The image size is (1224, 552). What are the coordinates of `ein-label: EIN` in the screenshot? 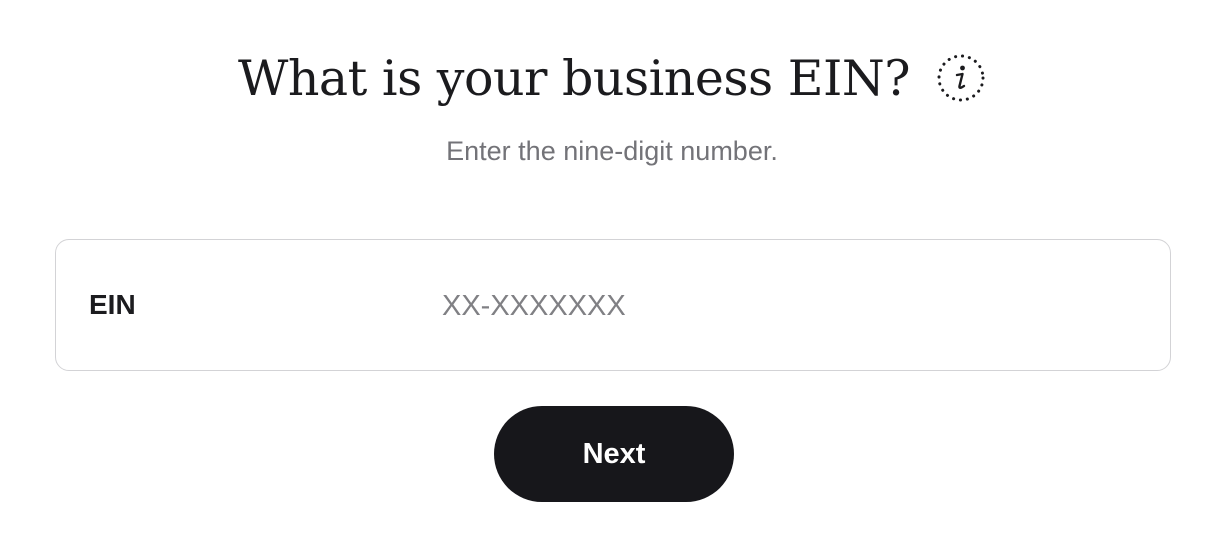 It's located at (112, 304).